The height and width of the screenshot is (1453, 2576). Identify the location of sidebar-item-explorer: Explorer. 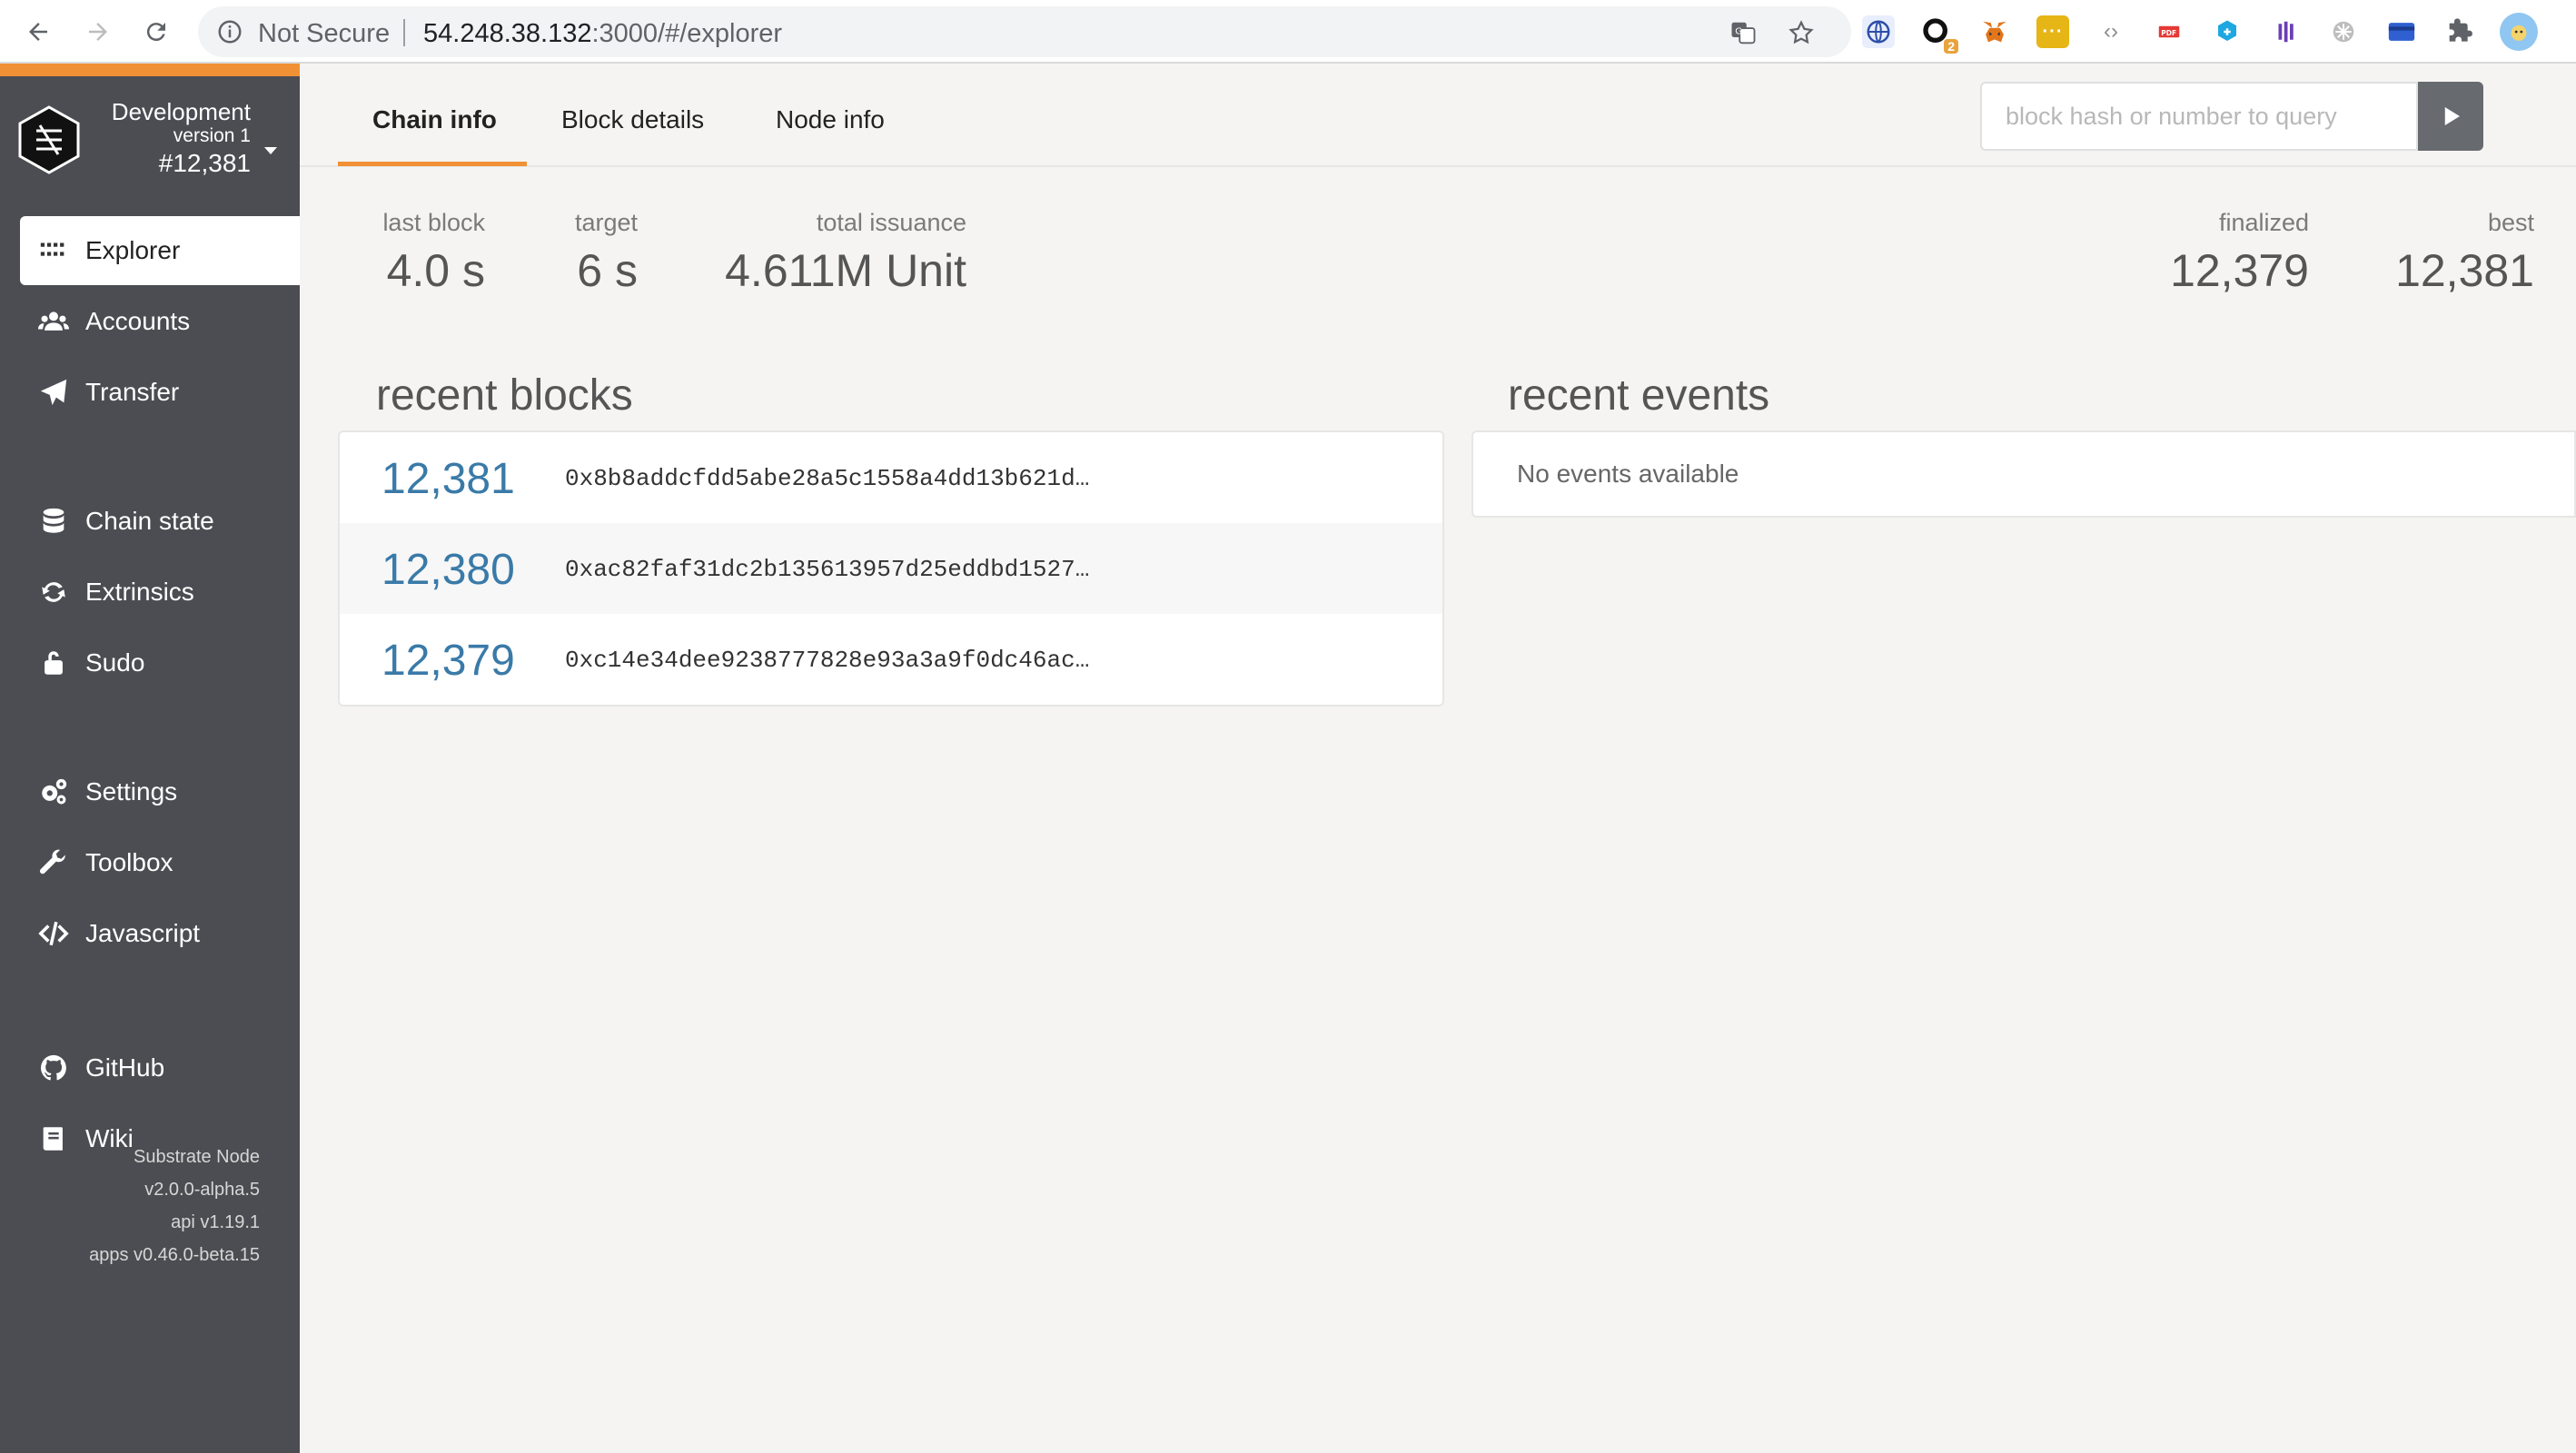
(160, 250).